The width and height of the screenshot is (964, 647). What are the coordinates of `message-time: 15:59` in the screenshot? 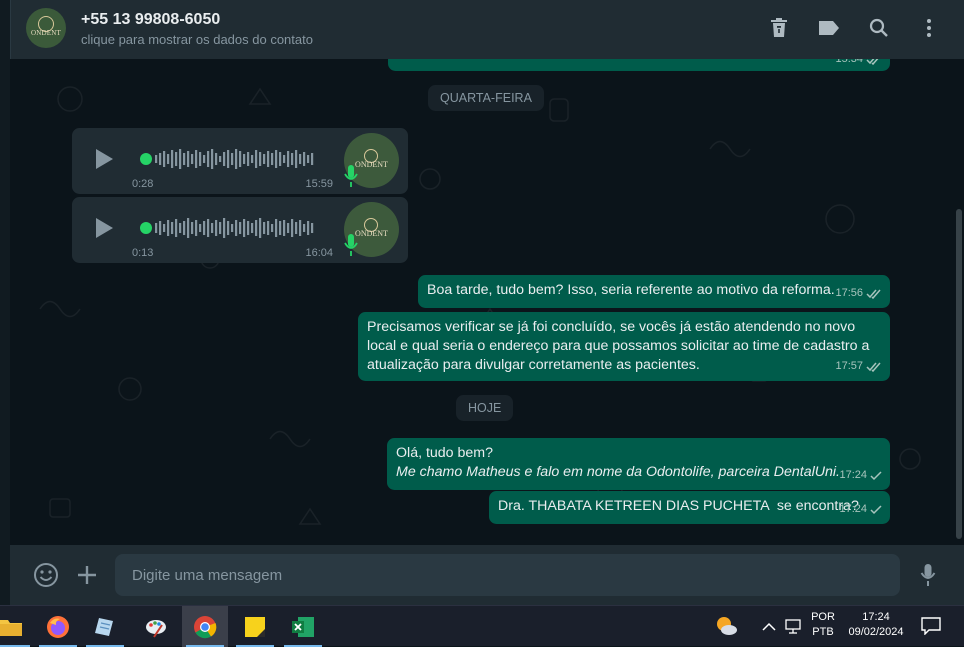 It's located at (319, 184).